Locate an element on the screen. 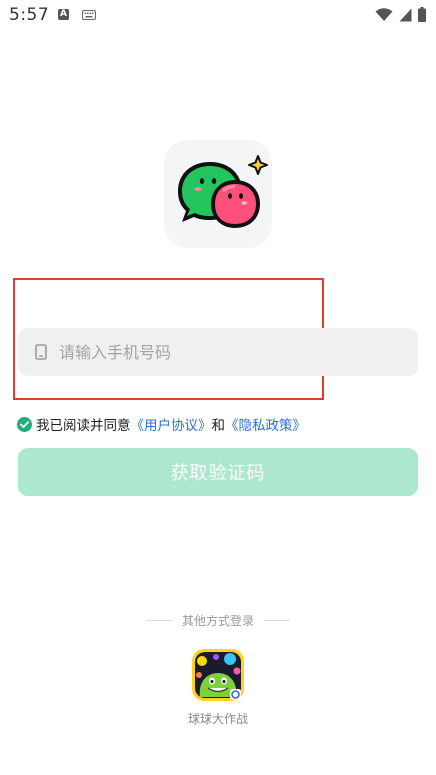  user-agreement-link: 《用户协议》 is located at coordinates (171, 424).